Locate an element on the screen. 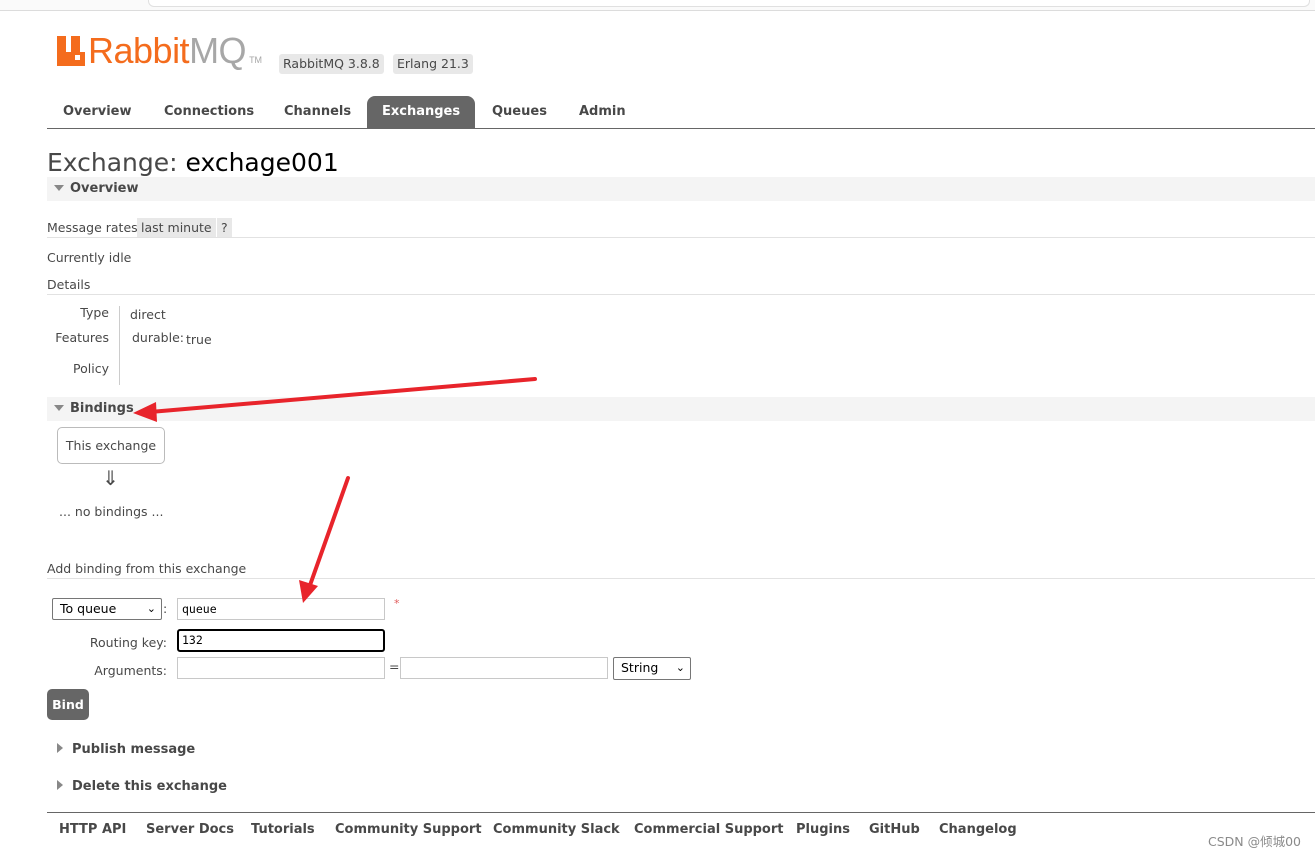 The height and width of the screenshot is (856, 1315). argument-value-input is located at coordinates (504, 668).